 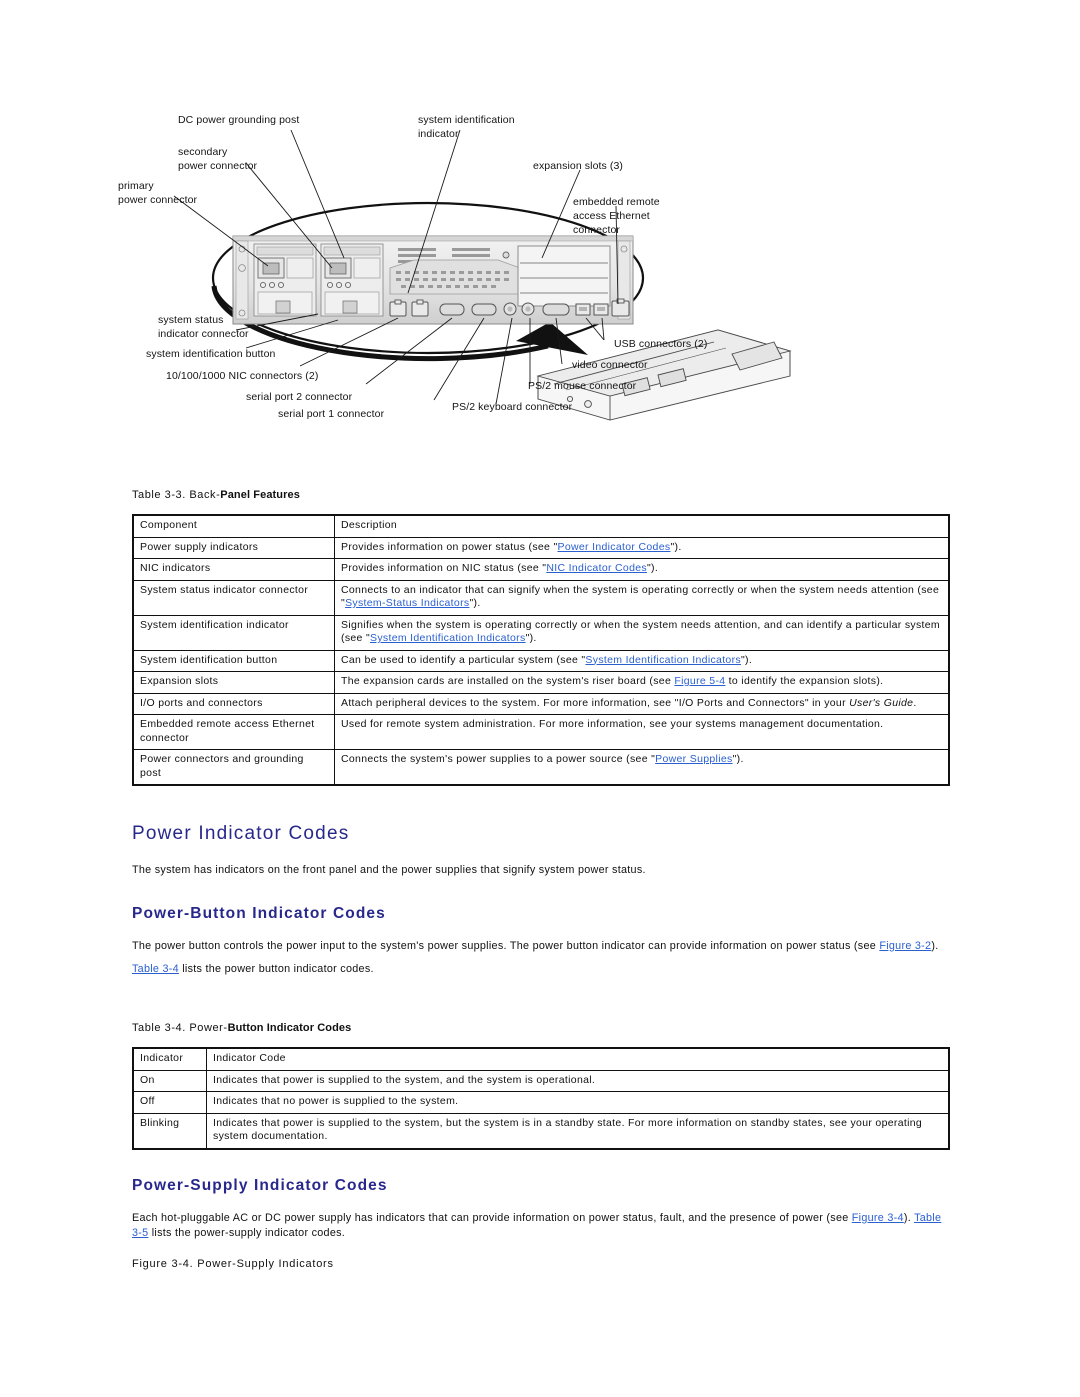 I want to click on cell-component: Power connectors and grounding post, so click(x=233, y=767).